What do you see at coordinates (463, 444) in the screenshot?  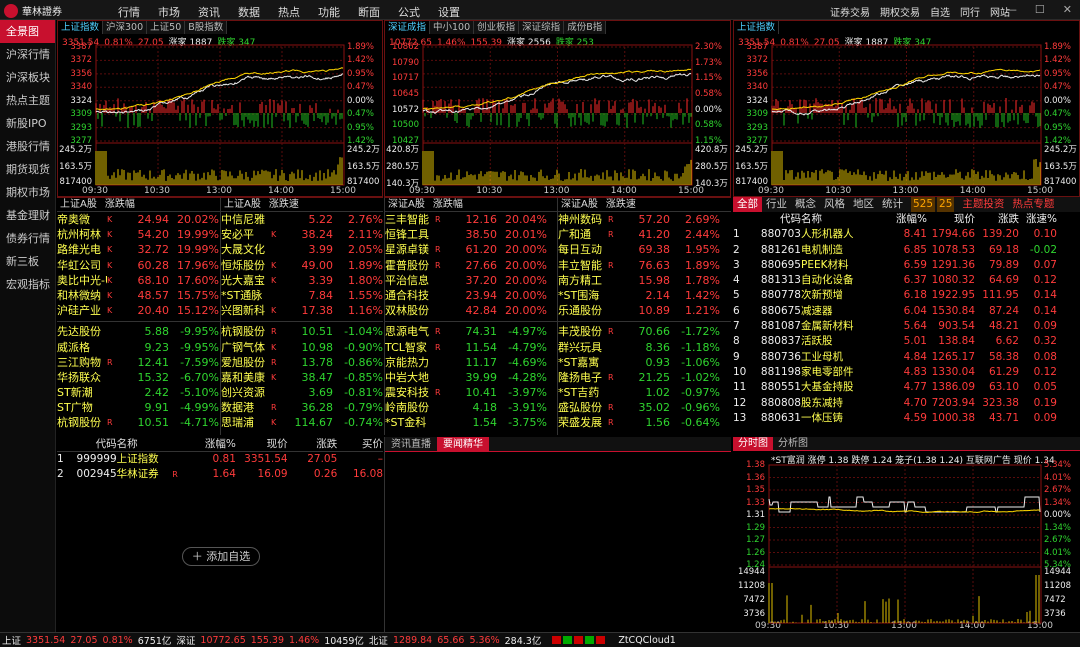 I see `tab-news-highlights: 要闻精华` at bounding box center [463, 444].